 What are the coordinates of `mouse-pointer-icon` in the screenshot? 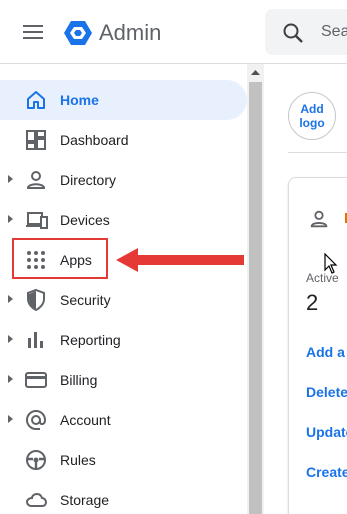 It's located at (331, 263).